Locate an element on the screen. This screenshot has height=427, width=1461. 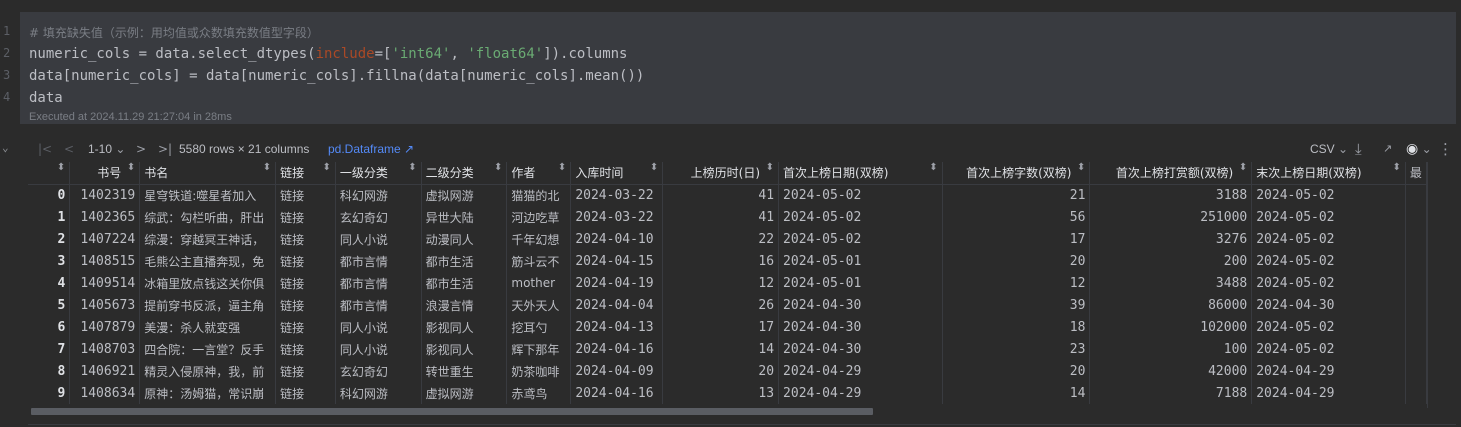
table-cell: 天外天人 is located at coordinates (539, 305).